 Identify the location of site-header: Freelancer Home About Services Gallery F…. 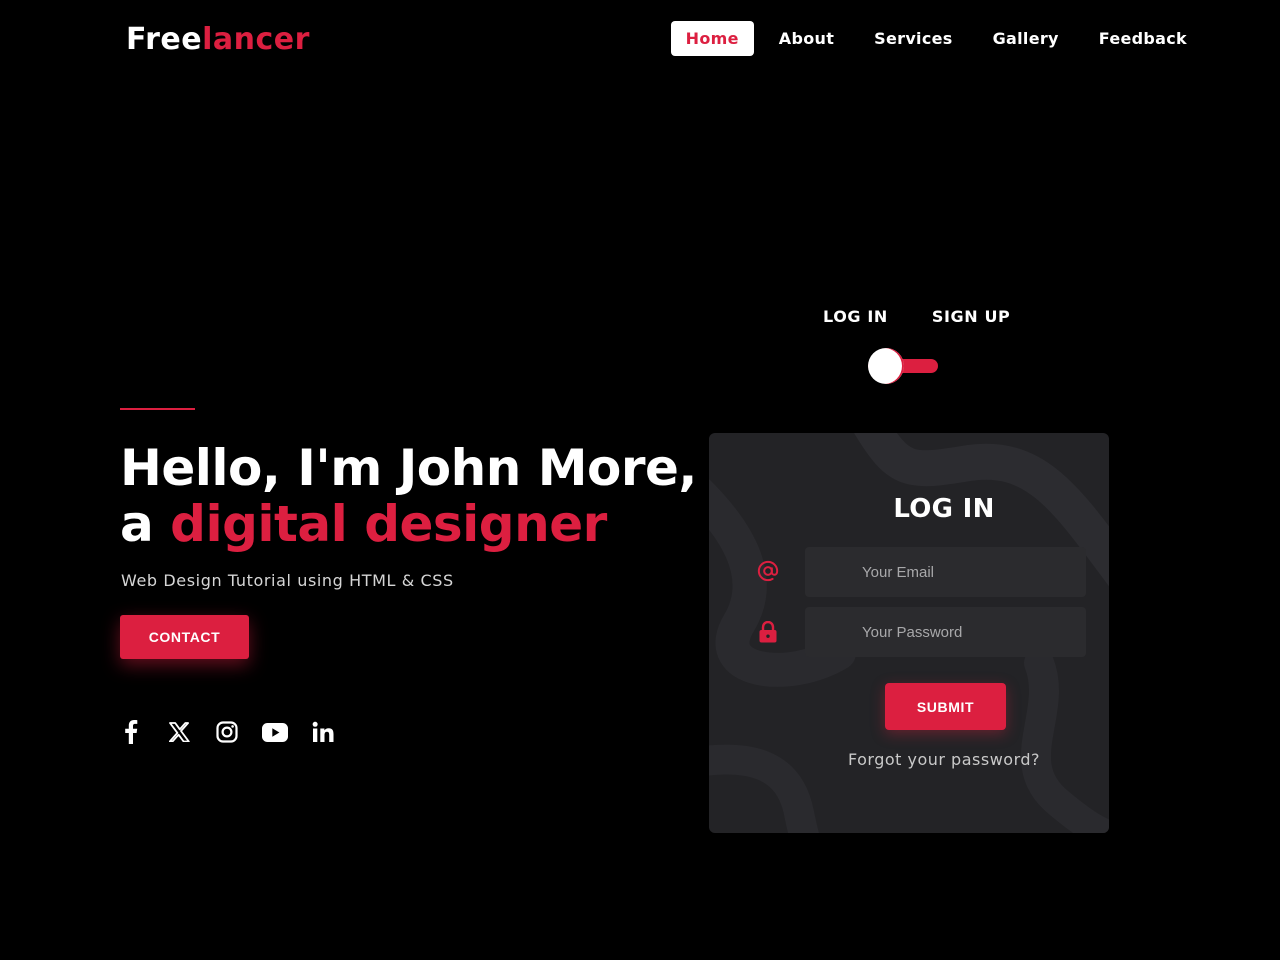
(640, 39).